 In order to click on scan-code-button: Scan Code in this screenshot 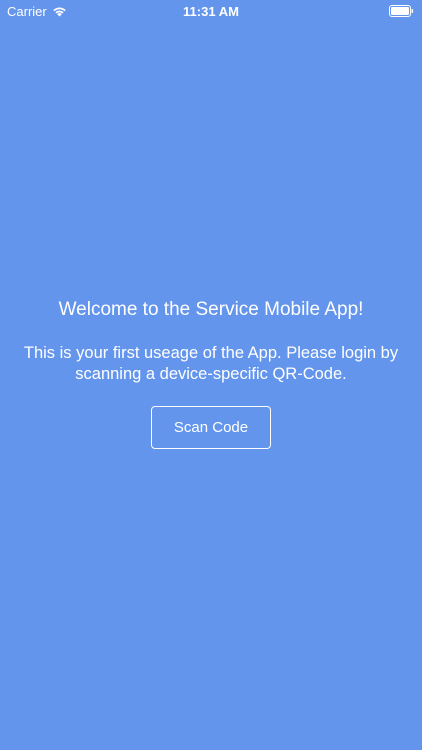, I will do `click(211, 427)`.